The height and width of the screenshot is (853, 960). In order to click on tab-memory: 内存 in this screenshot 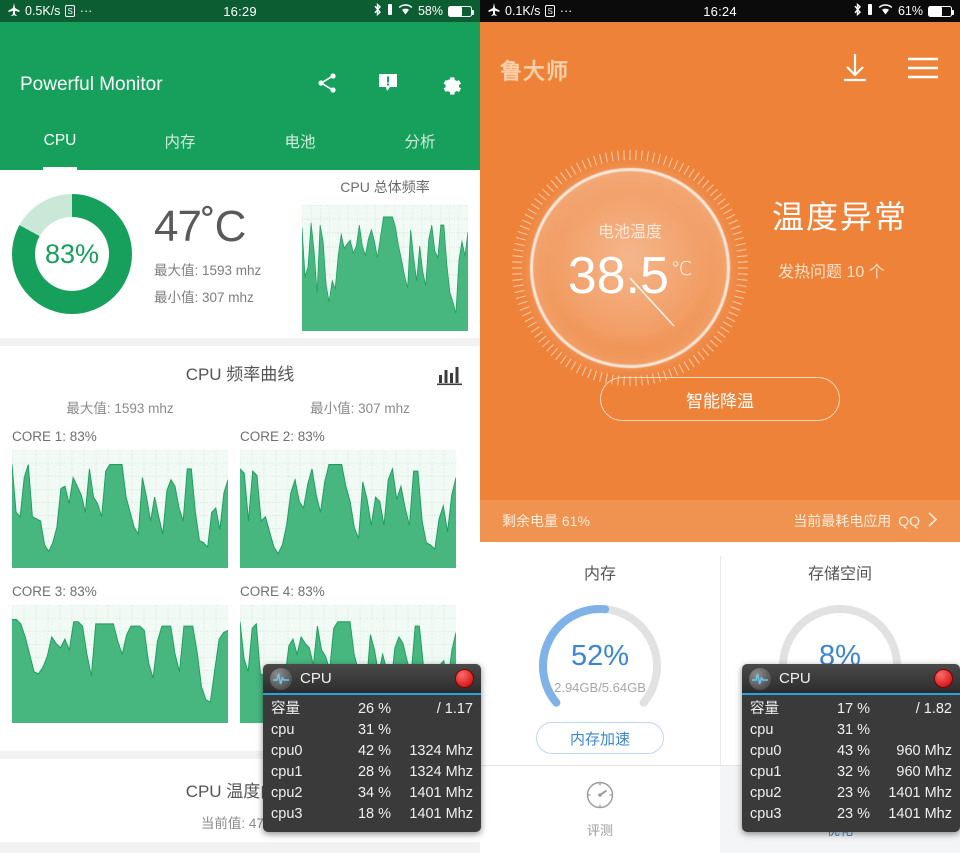, I will do `click(180, 141)`.